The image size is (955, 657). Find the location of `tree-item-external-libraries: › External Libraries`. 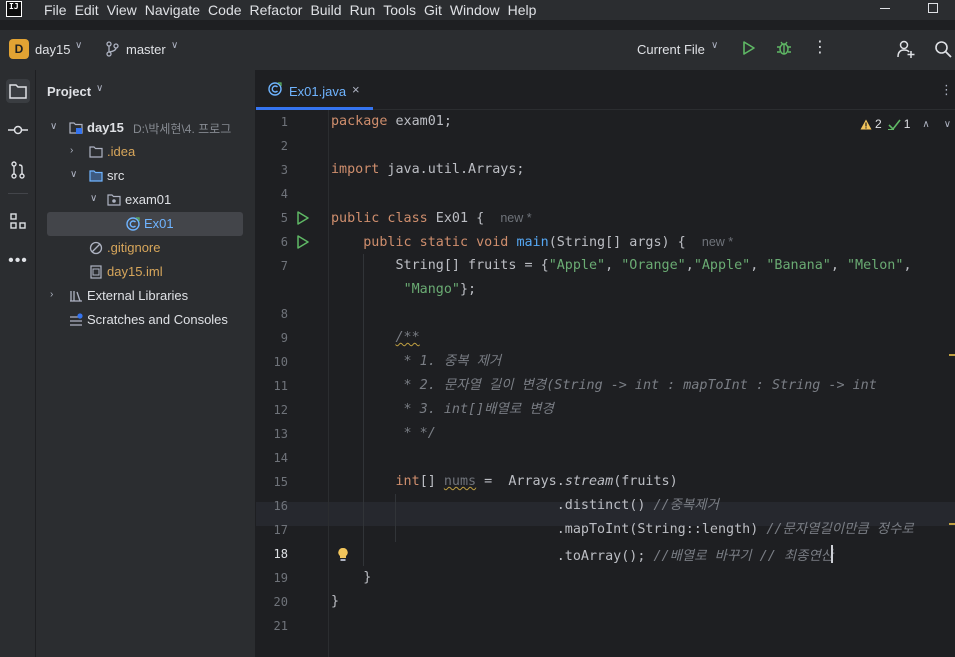

tree-item-external-libraries: › External Libraries is located at coordinates (146, 296).